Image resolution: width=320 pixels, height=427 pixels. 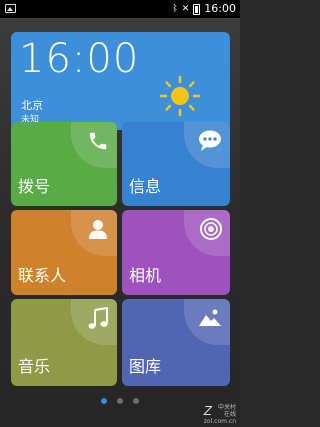 I want to click on tile-label: 拨号, so click(x=34, y=186).